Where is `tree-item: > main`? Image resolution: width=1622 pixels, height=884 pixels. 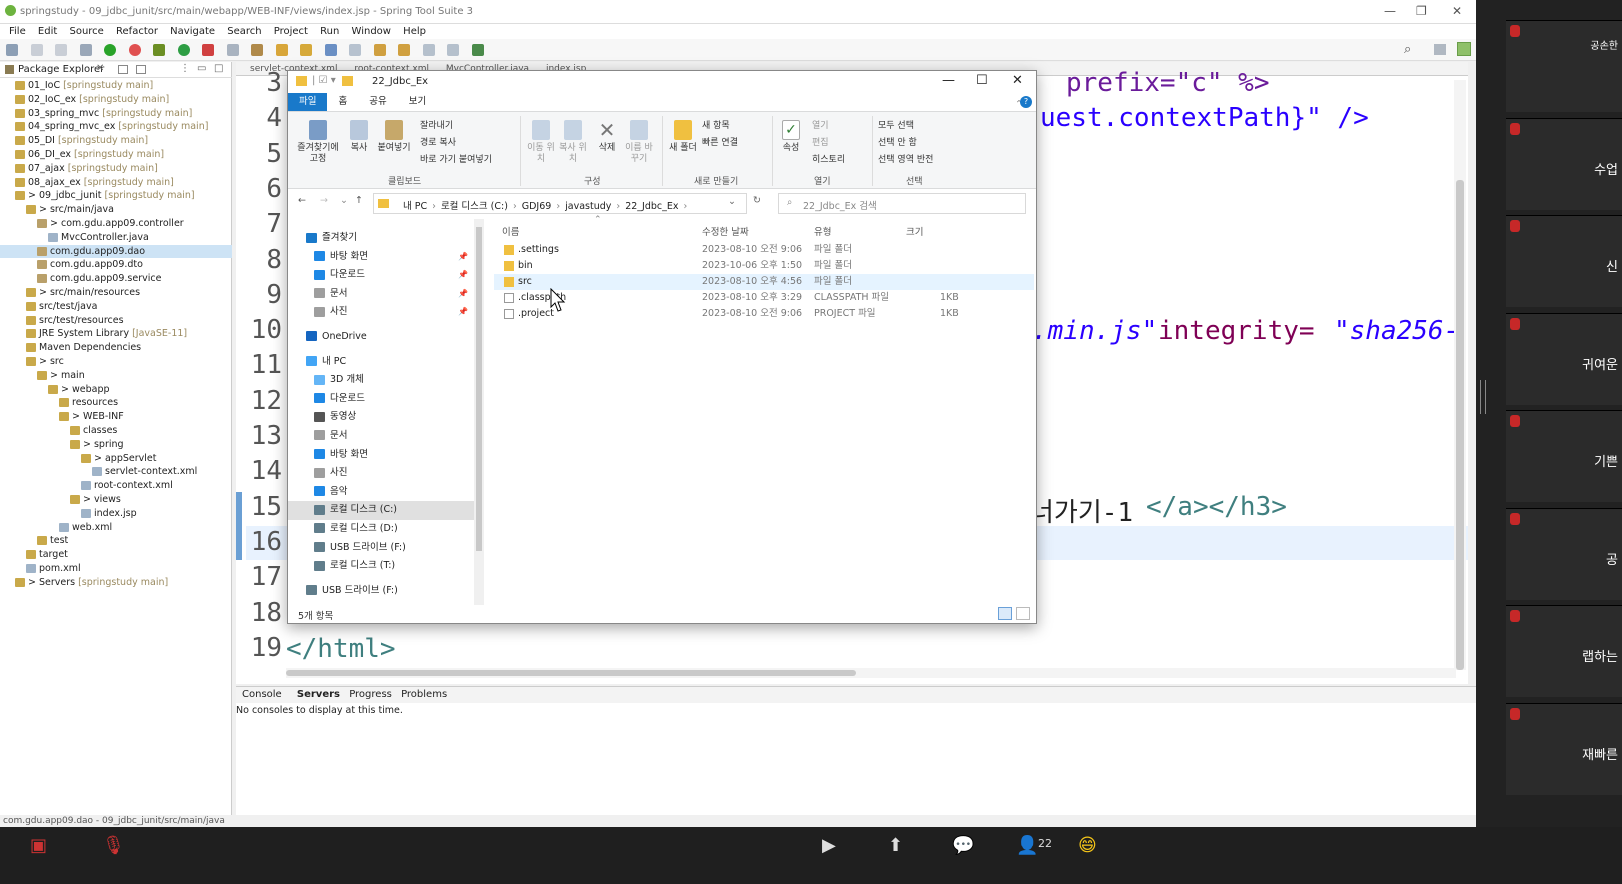 tree-item: > main is located at coordinates (116, 376).